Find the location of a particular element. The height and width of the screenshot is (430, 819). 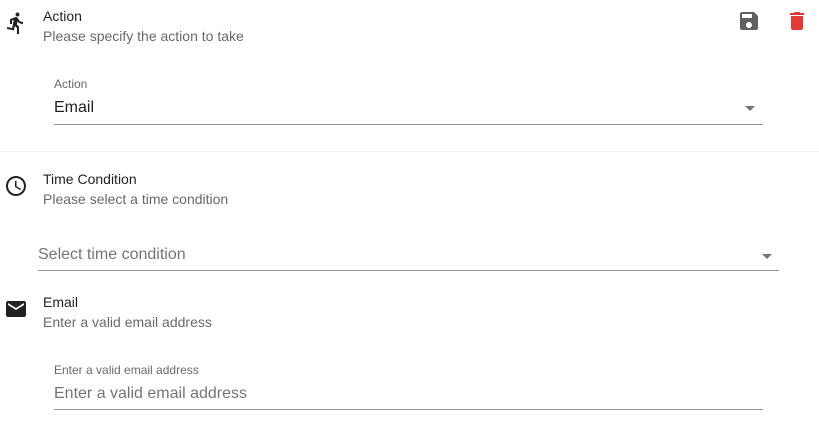

action-field-label: Action is located at coordinates (71, 84).